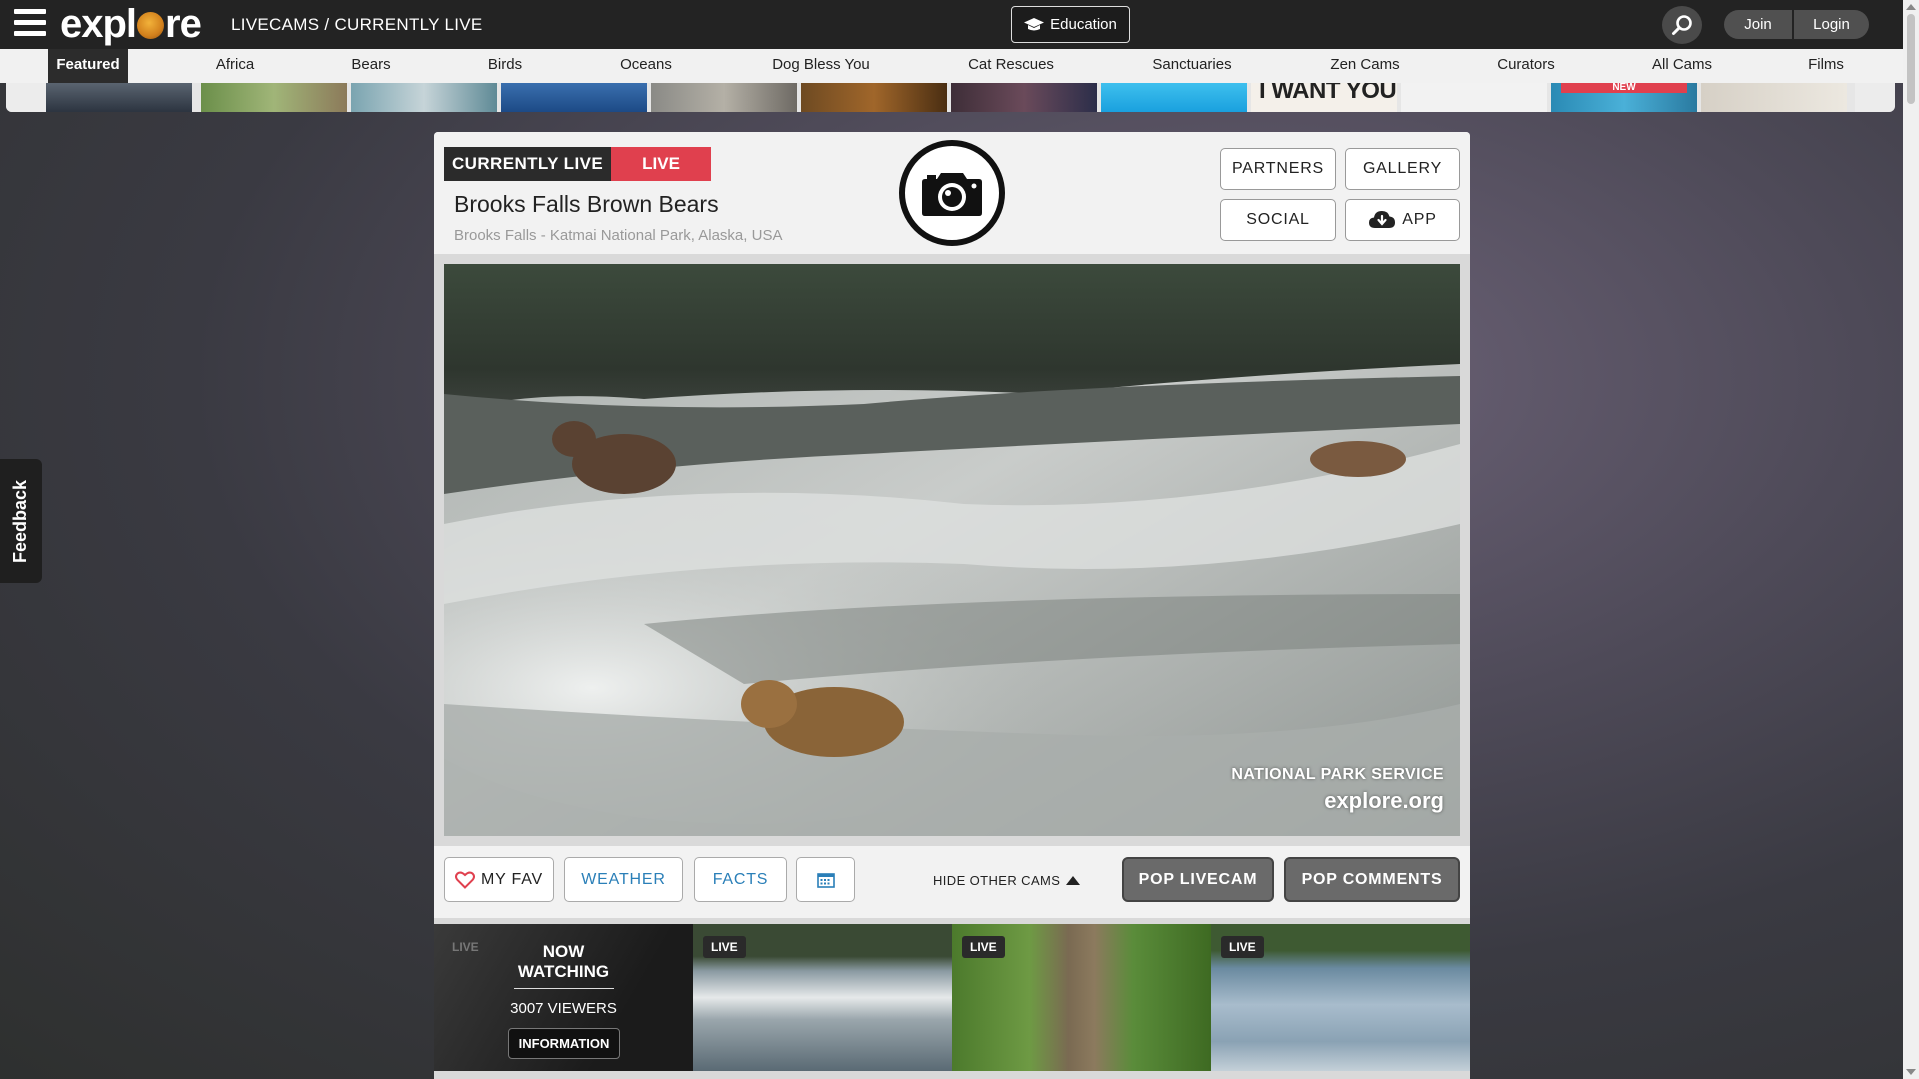 The height and width of the screenshot is (1079, 1919). What do you see at coordinates (1624, 97) in the screenshot?
I see `thumbnail: NEW` at bounding box center [1624, 97].